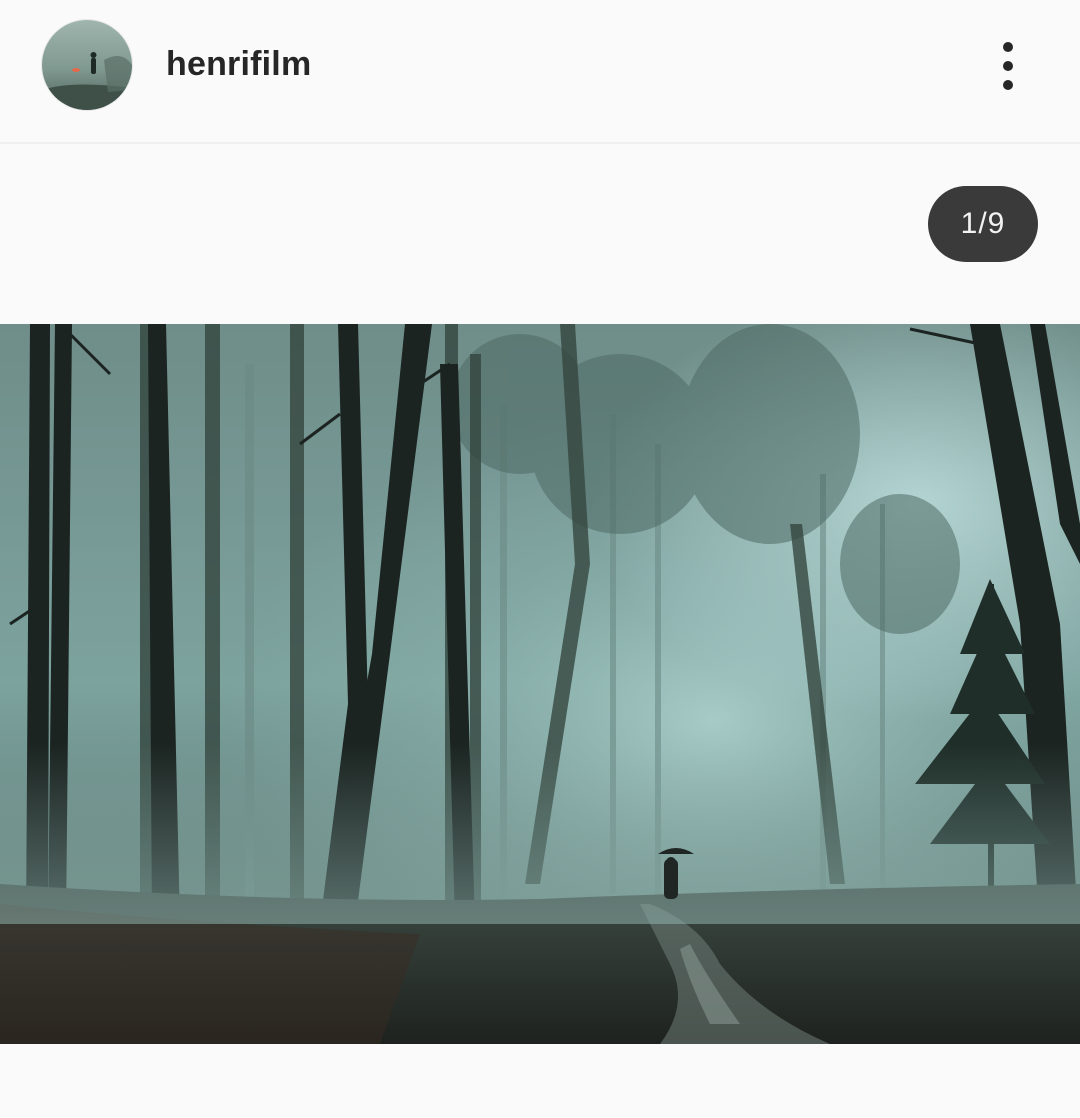  I want to click on carousel-counter-badge: 1/9, so click(983, 224).